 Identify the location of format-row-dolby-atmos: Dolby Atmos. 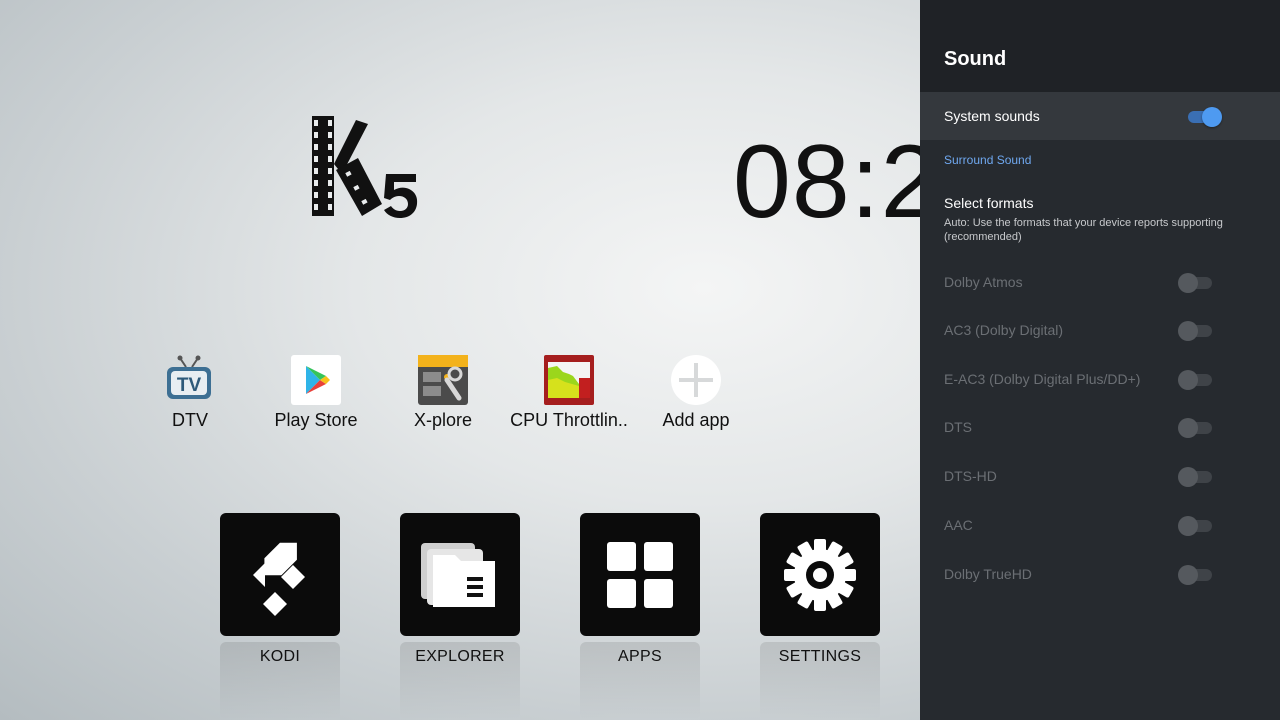
(1100, 282).